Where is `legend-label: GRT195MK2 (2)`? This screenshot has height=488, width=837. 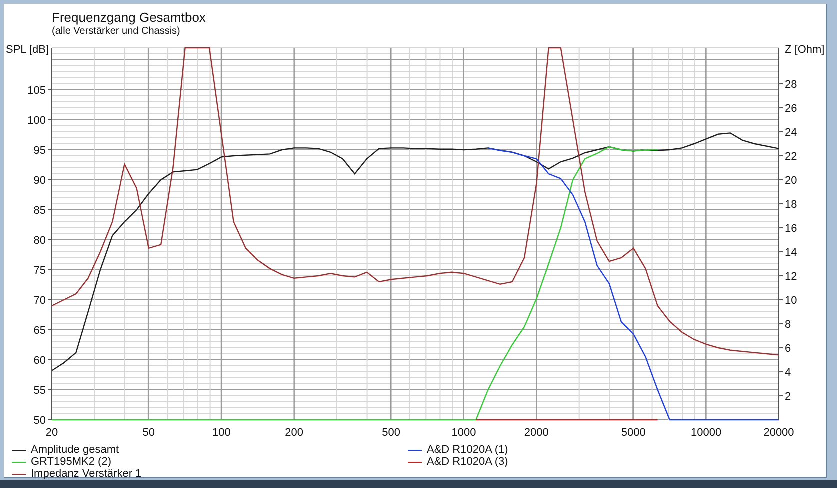
legend-label: GRT195MK2 (2) is located at coordinates (71, 462).